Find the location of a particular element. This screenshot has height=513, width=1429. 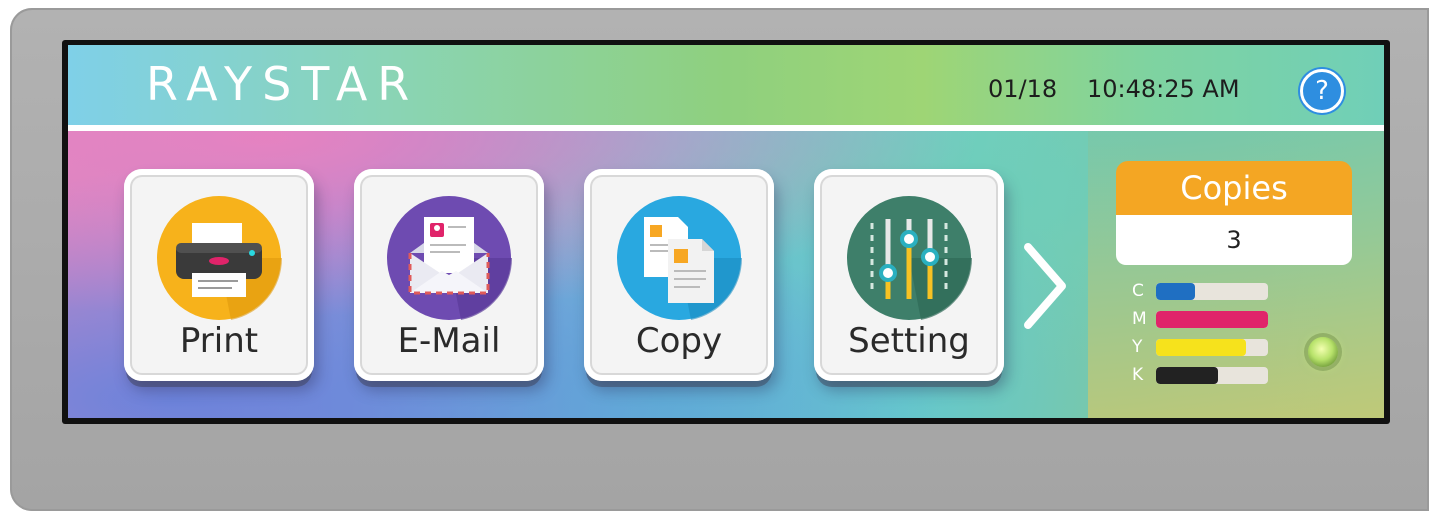

setting-label: Setting is located at coordinates (909, 341).